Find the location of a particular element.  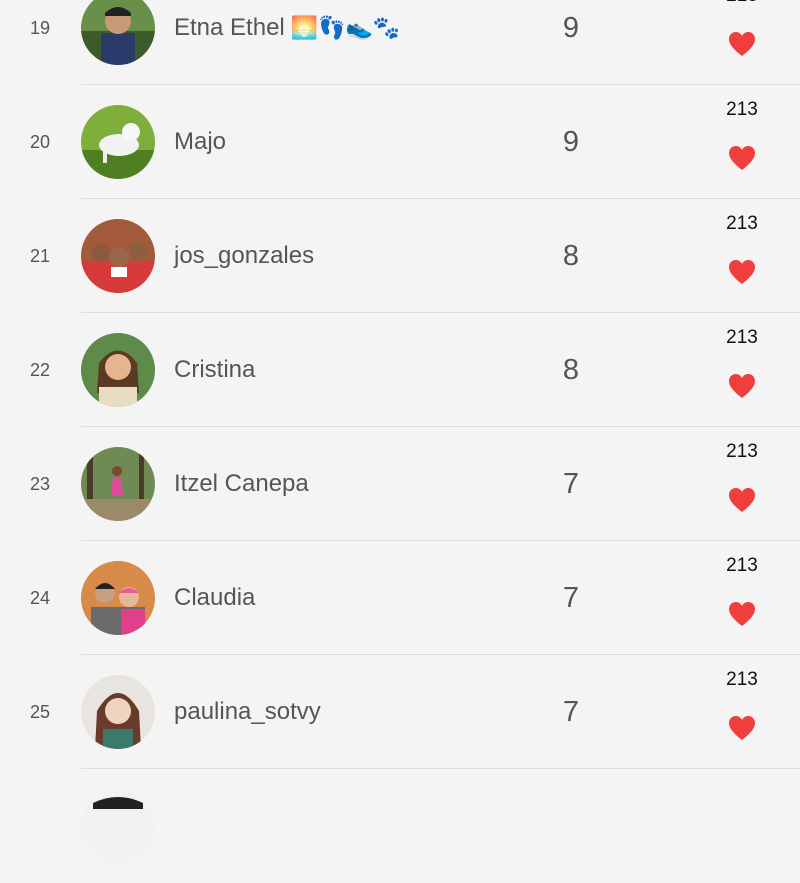

username: Majo is located at coordinates (200, 142).